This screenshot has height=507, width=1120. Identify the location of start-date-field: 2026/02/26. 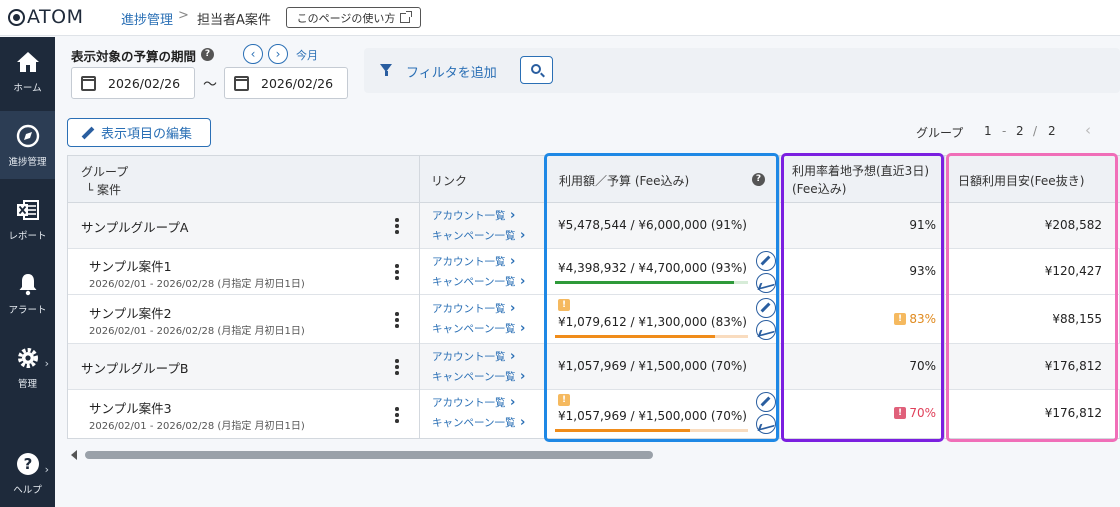
(133, 83).